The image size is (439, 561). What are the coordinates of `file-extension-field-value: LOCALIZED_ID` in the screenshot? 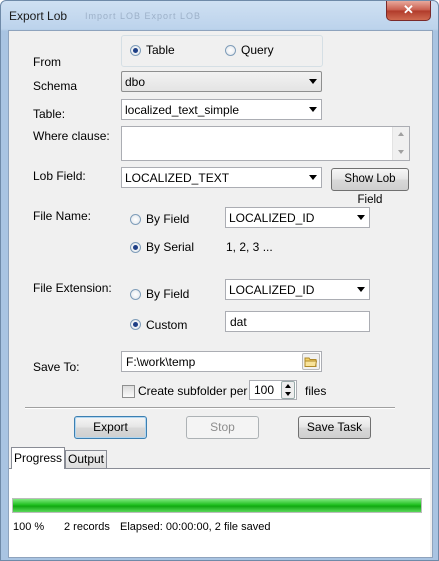 It's located at (272, 290).